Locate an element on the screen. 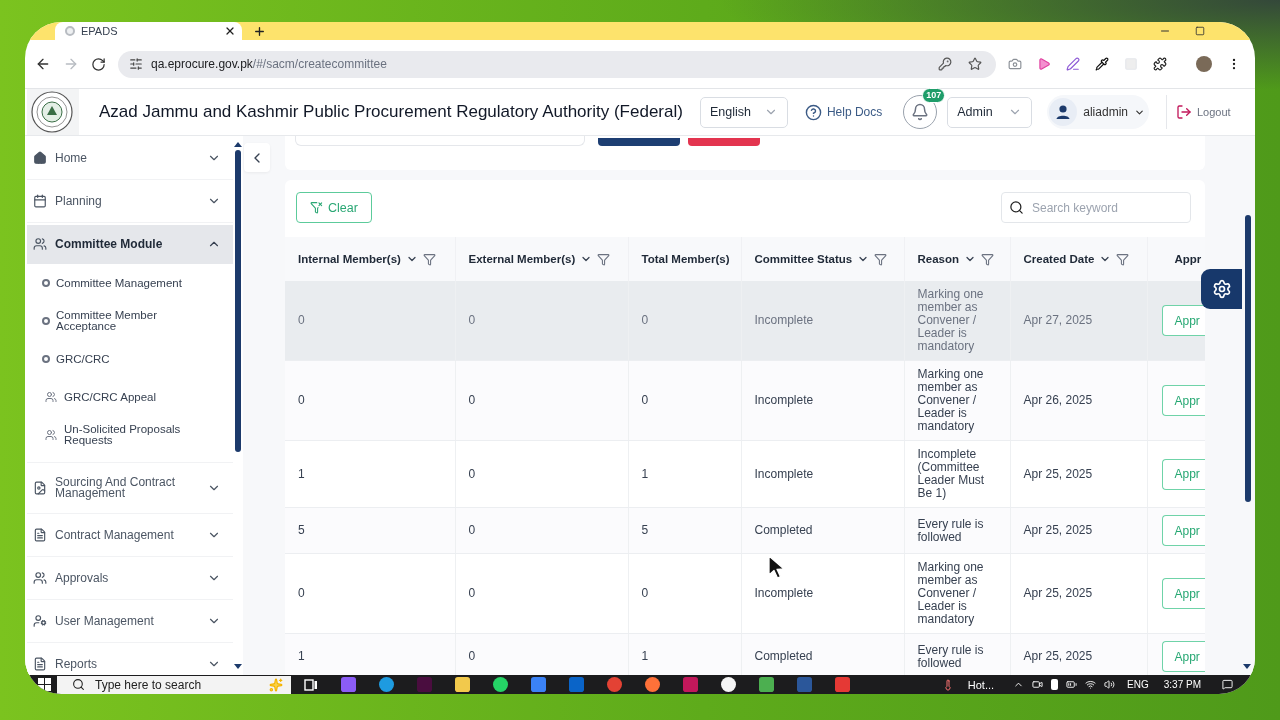 Image resolution: width=1280 pixels, height=720 pixels. clock-time: 3:37 PM is located at coordinates (1182, 684).